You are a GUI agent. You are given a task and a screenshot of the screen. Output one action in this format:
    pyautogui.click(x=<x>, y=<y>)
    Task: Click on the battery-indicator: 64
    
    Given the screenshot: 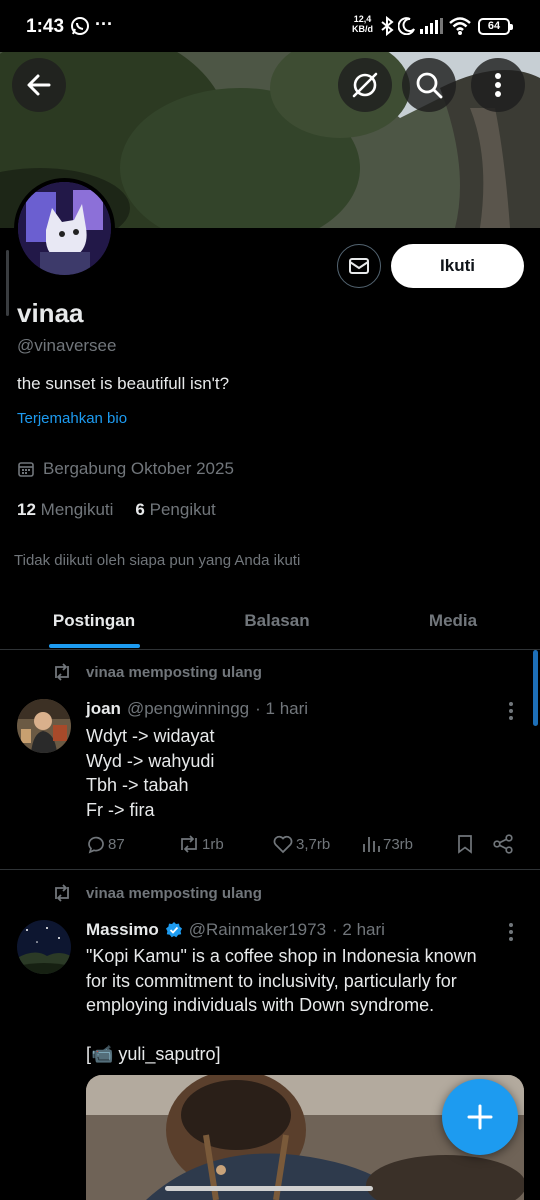 What is the action you would take?
    pyautogui.click(x=495, y=26)
    